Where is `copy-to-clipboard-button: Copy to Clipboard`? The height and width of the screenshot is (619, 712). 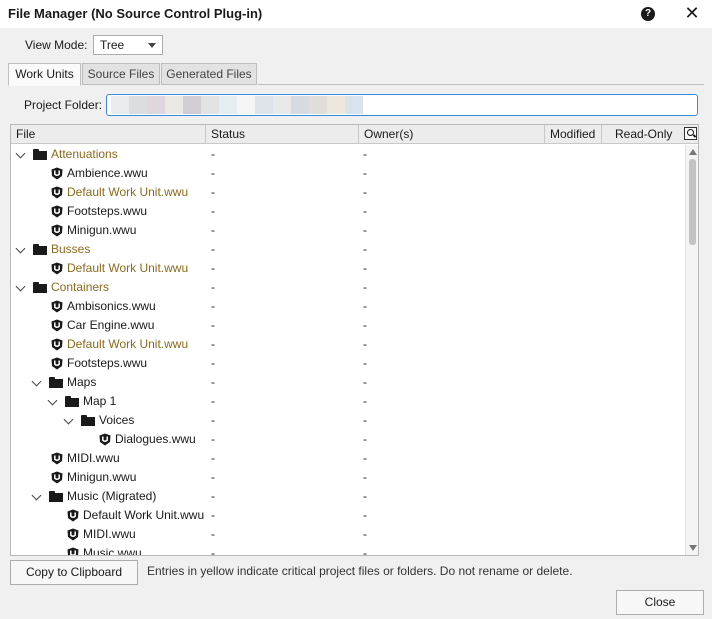
copy-to-clipboard-button: Copy to Clipboard is located at coordinates (74, 572).